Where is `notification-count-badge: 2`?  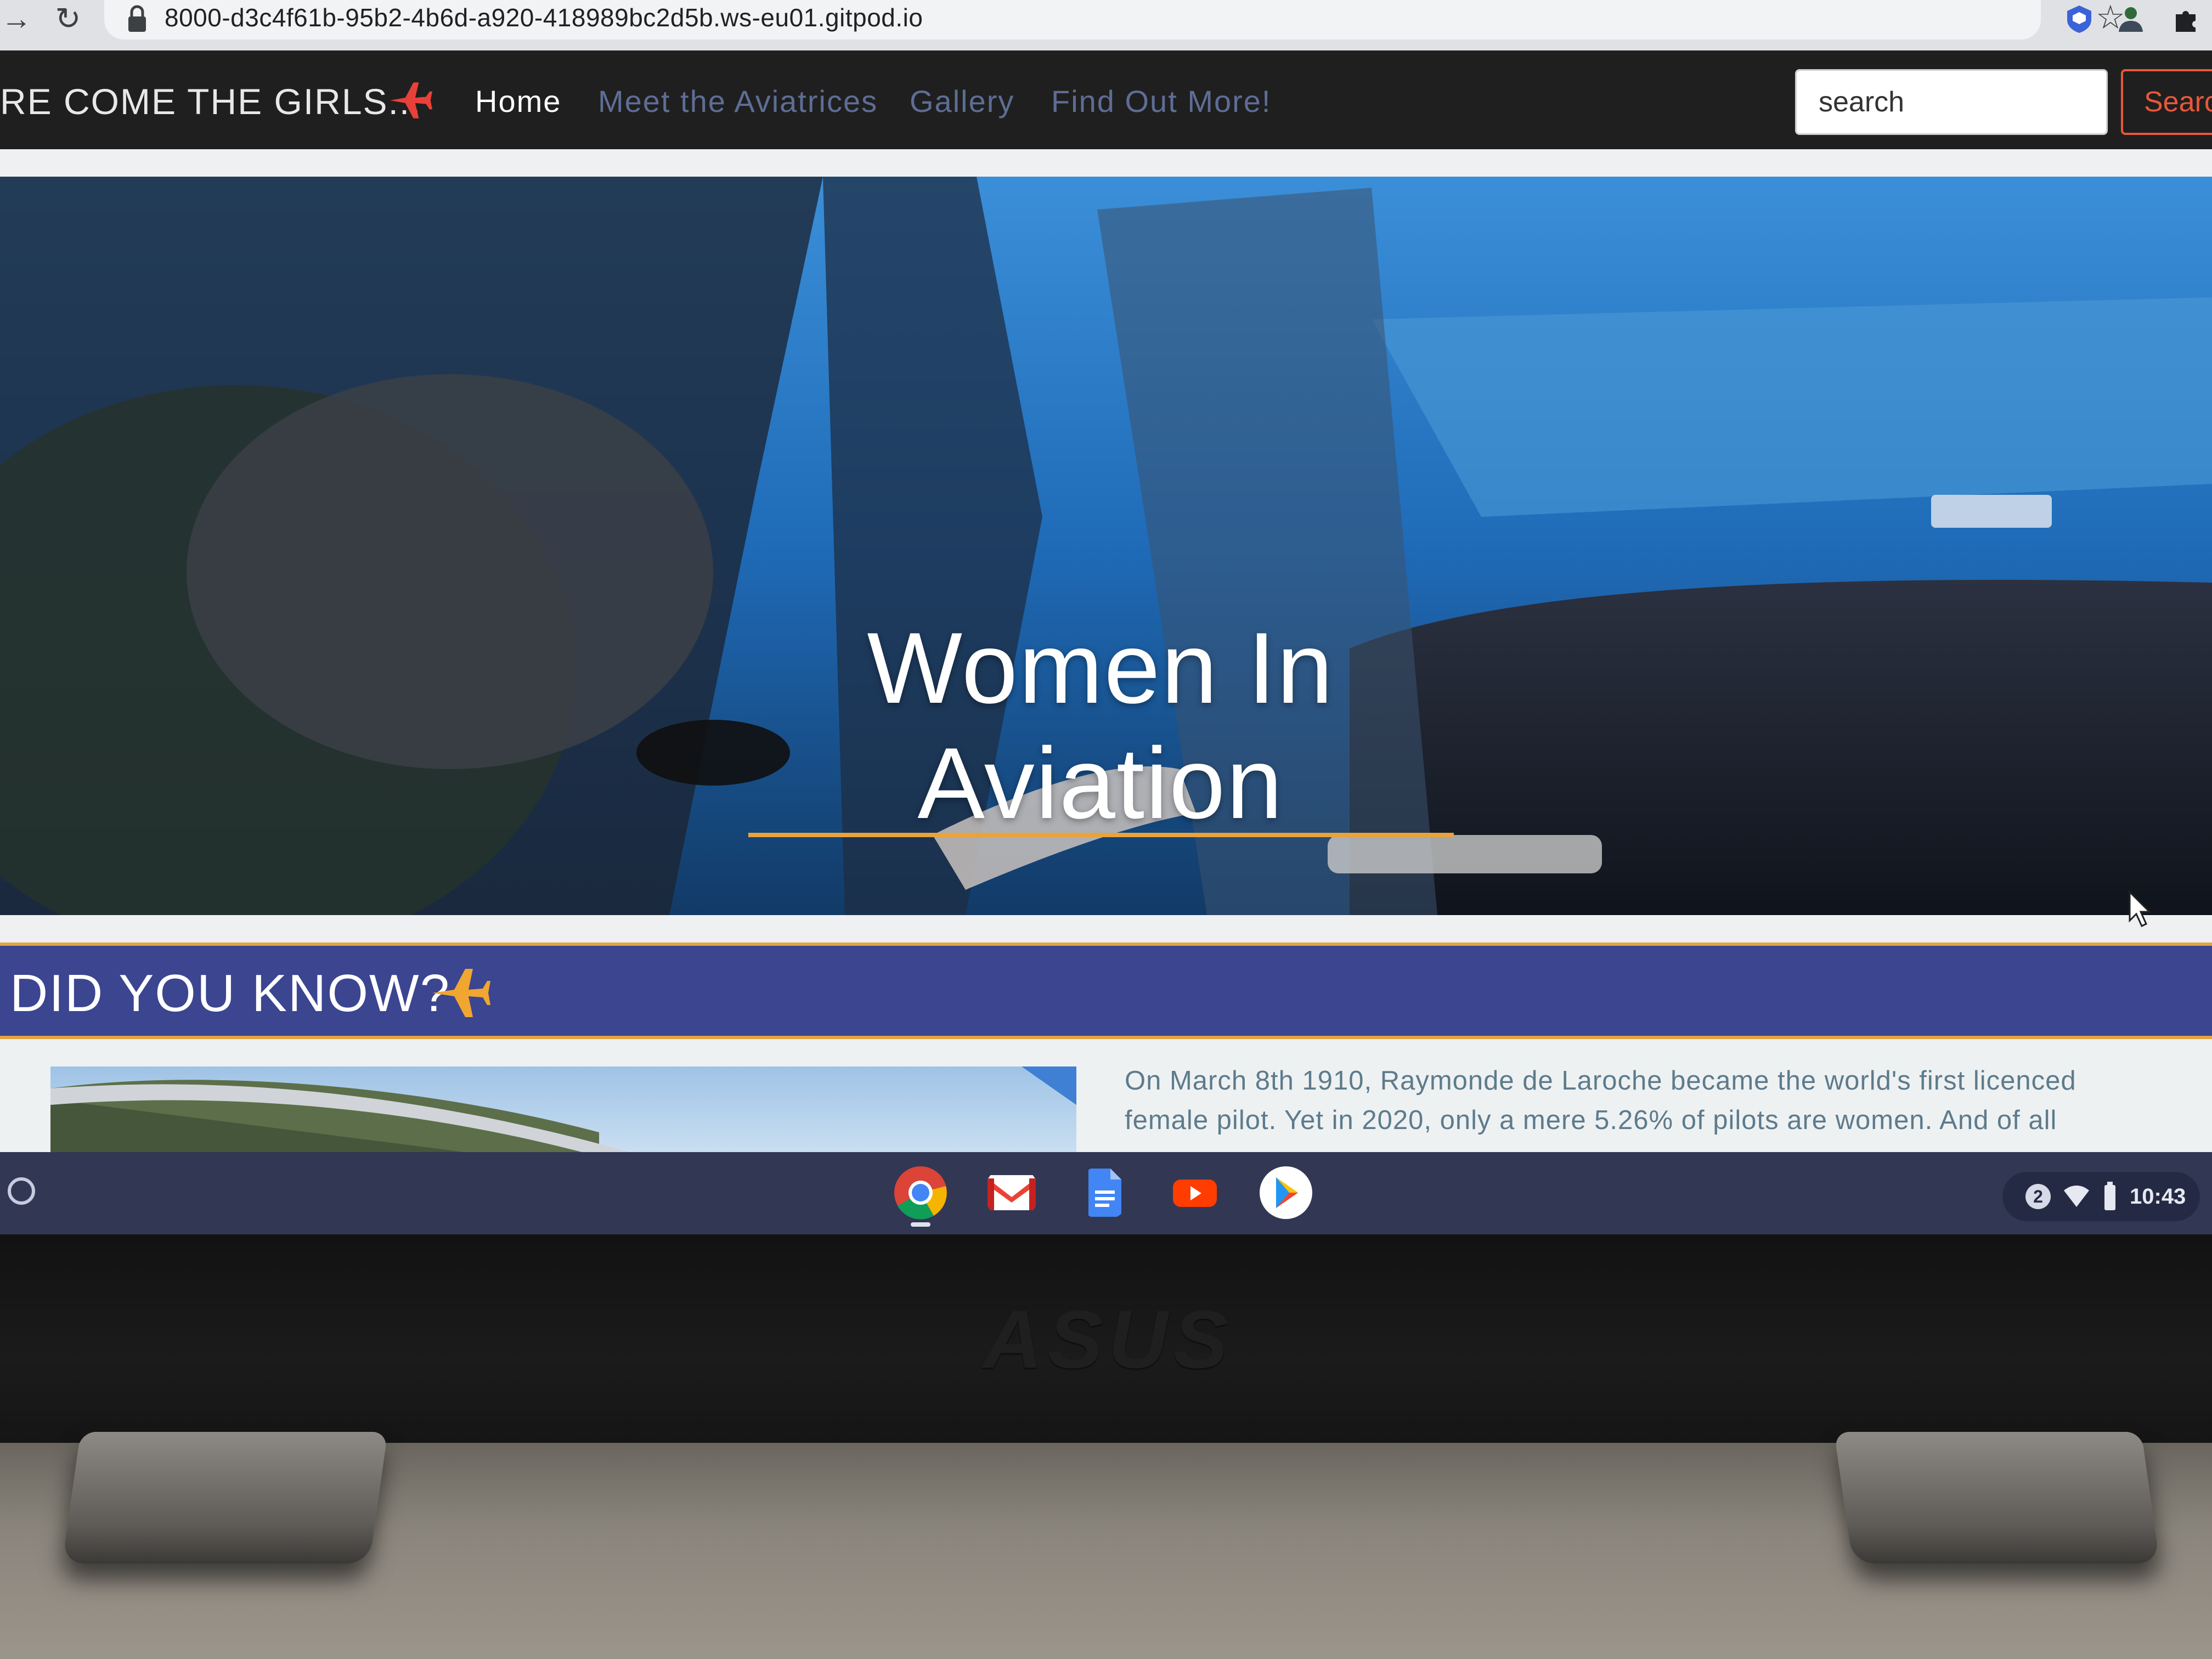
notification-count-badge: 2 is located at coordinates (2038, 1197).